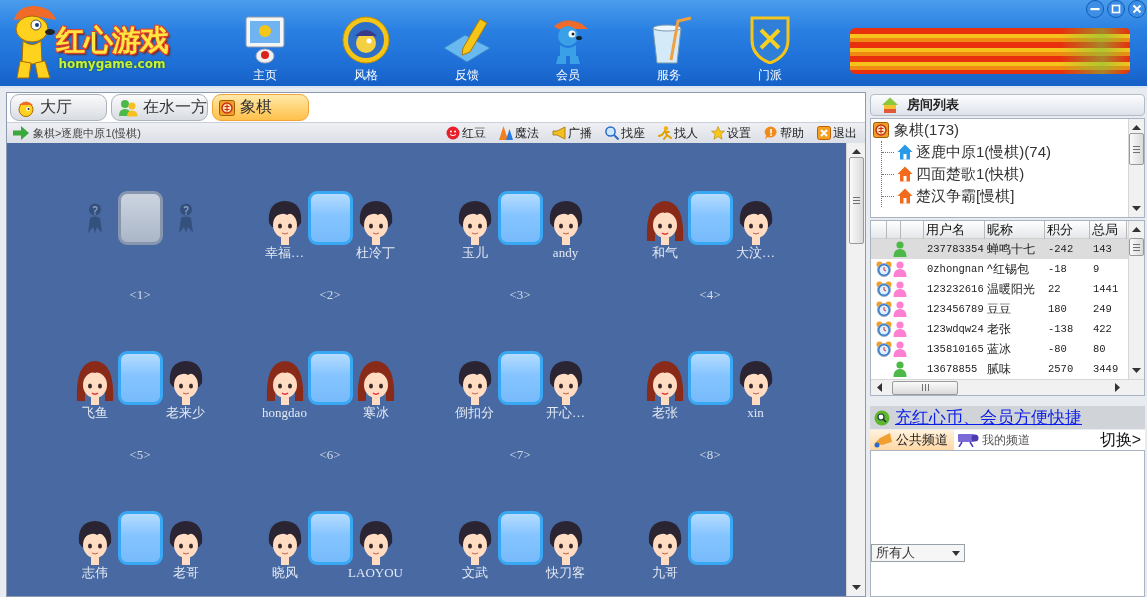 This screenshot has width=1147, height=597. Describe the element at coordinates (995, 440) in the screenshot. I see `channel-tab: 我的频道` at that location.